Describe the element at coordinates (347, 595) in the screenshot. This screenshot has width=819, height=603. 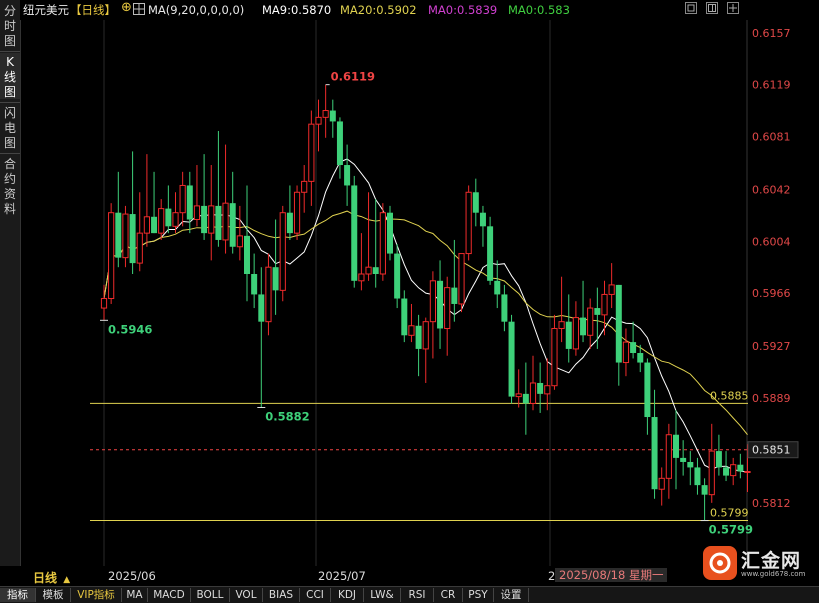
I see `indicator-tab: KDJ` at that location.